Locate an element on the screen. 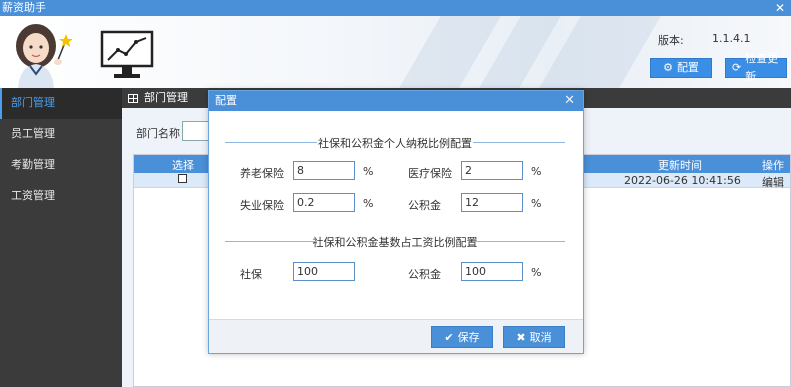  medical-input: 2 is located at coordinates (492, 170).